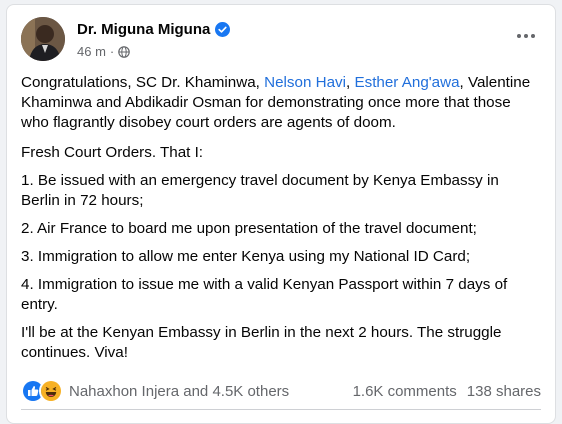 The image size is (562, 424). Describe the element at coordinates (143, 29) in the screenshot. I see `author-name: Dr. Miguna Miguna` at that location.